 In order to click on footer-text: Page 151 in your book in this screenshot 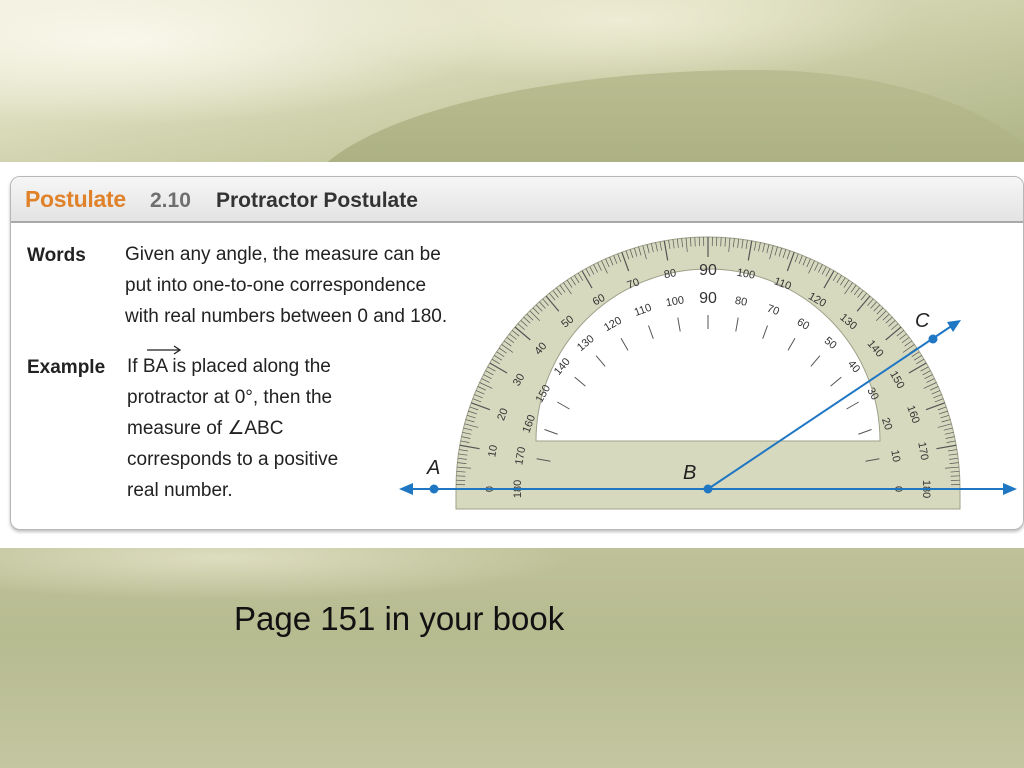, I will do `click(399, 618)`.